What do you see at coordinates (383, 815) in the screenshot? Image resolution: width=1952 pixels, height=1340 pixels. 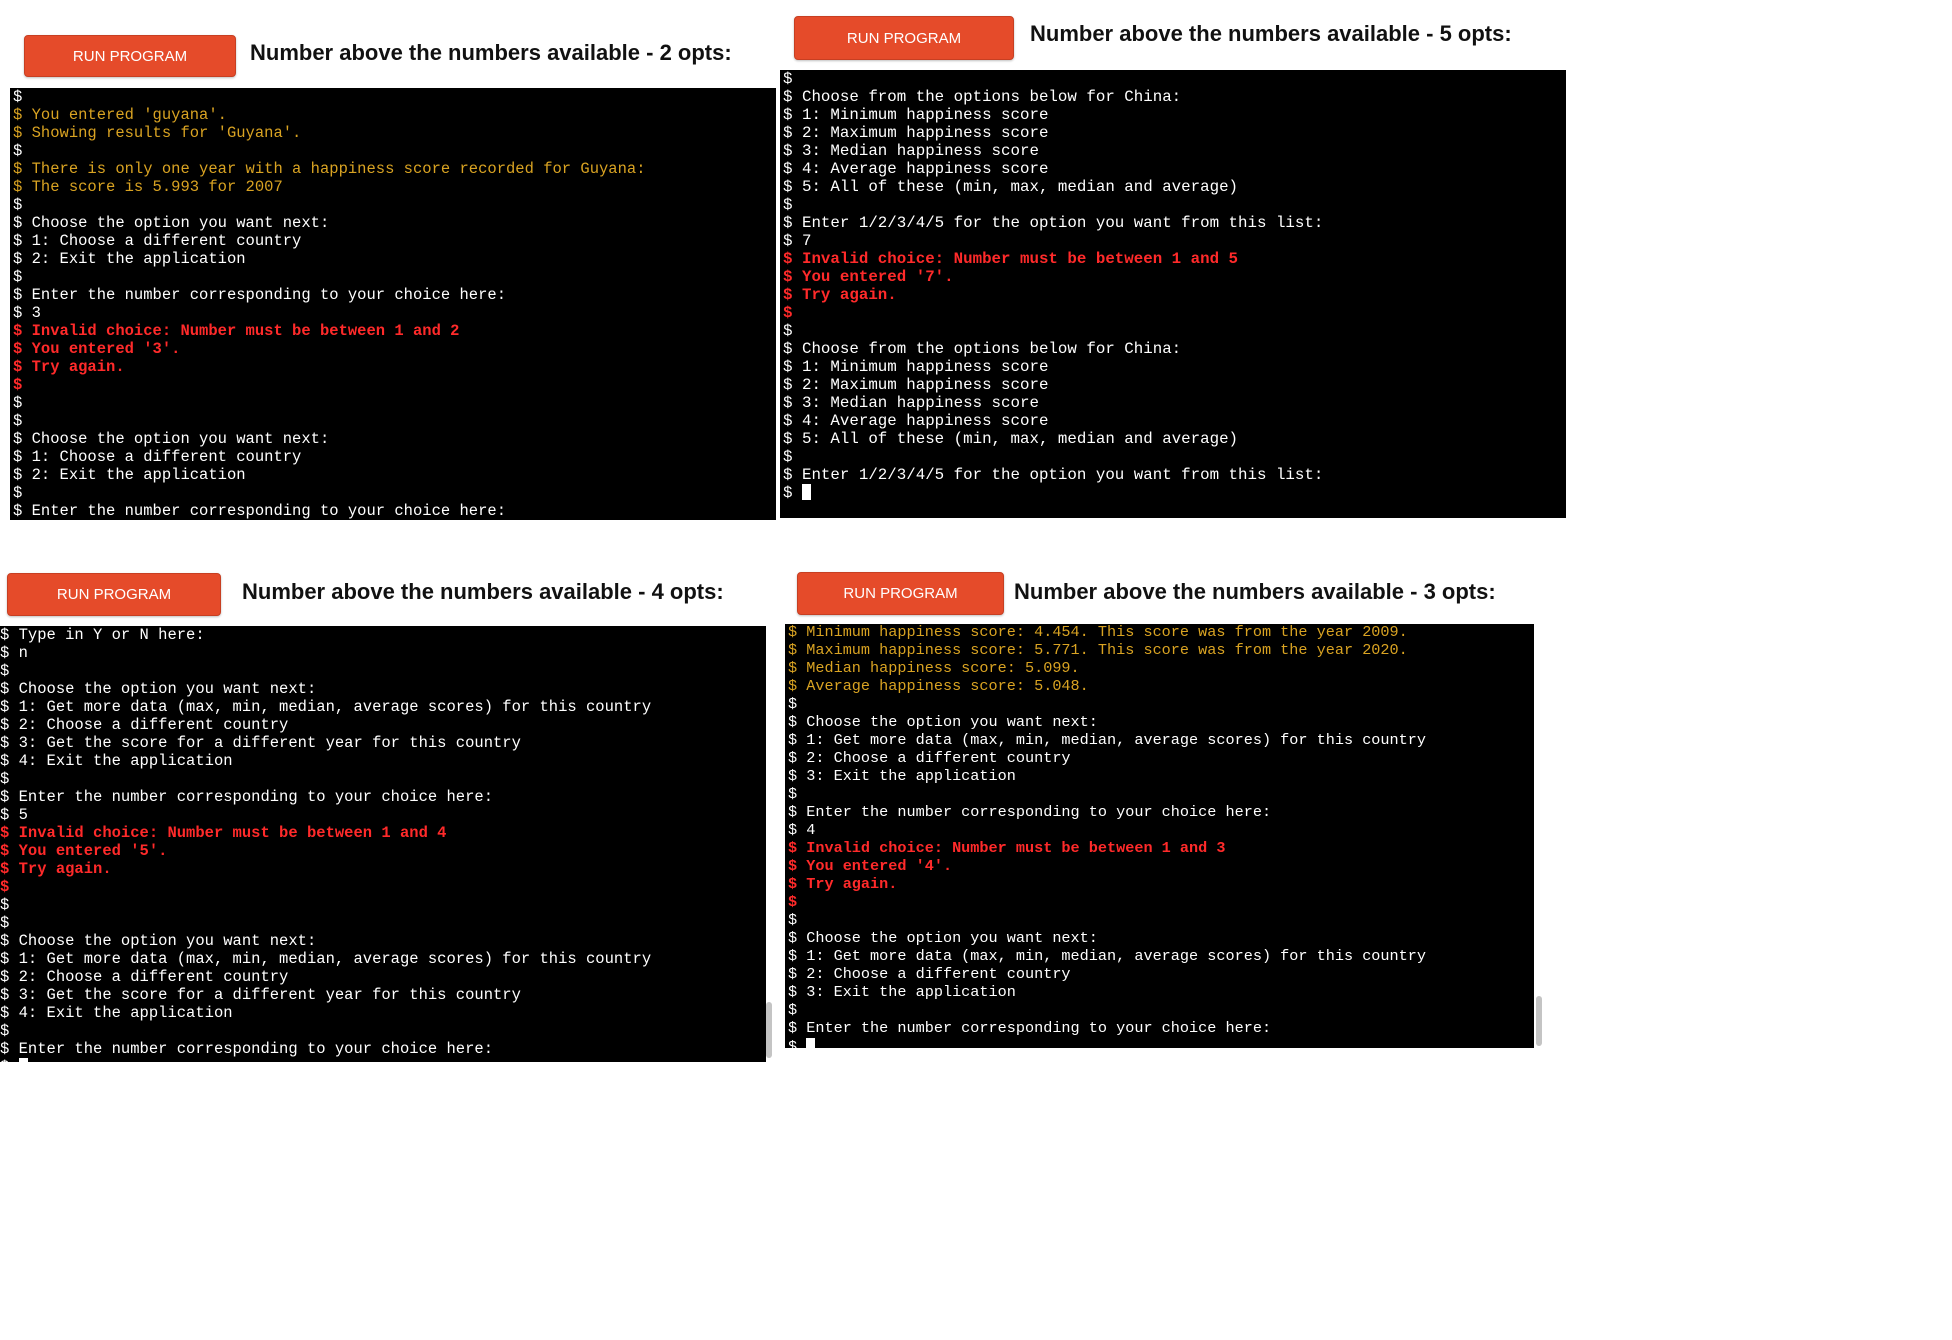 I see `terminal-line: $ 5` at bounding box center [383, 815].